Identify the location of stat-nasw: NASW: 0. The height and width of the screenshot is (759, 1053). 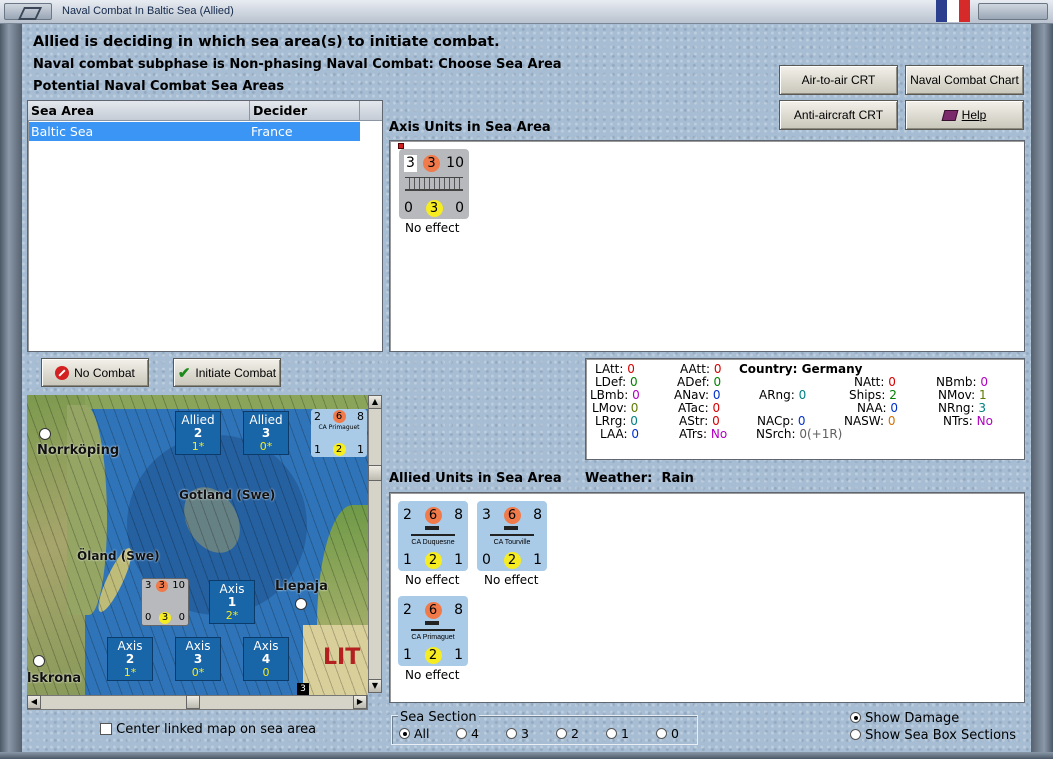
(870, 421).